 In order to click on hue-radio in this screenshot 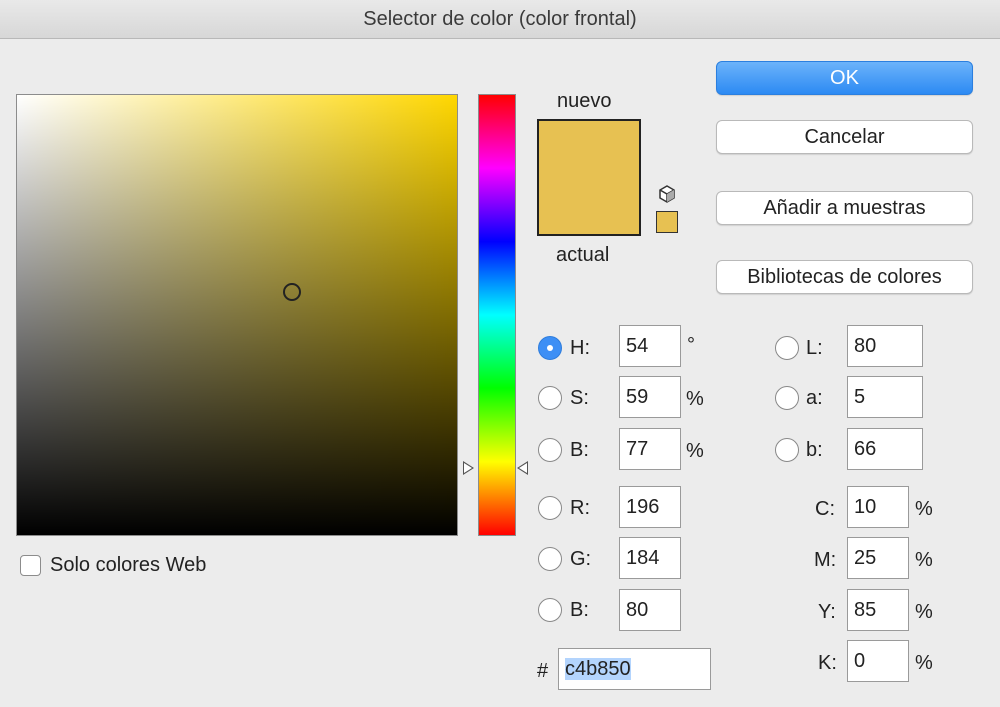, I will do `click(550, 348)`.